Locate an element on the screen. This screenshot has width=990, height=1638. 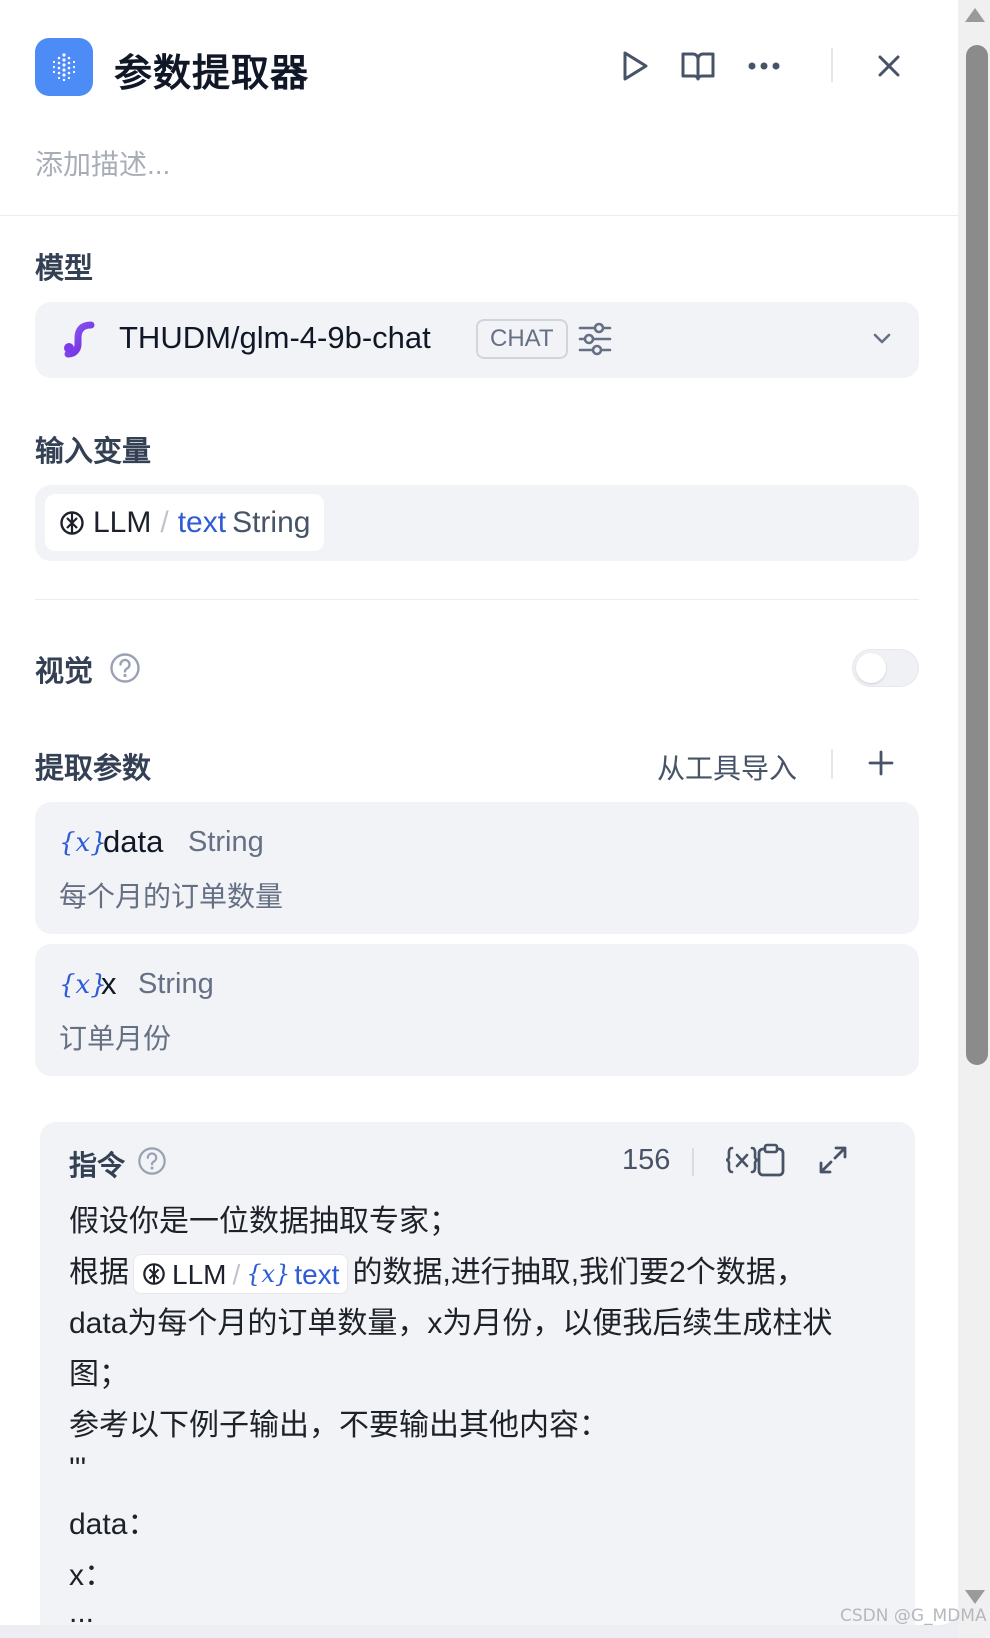
copy-button is located at coordinates (771, 1160).